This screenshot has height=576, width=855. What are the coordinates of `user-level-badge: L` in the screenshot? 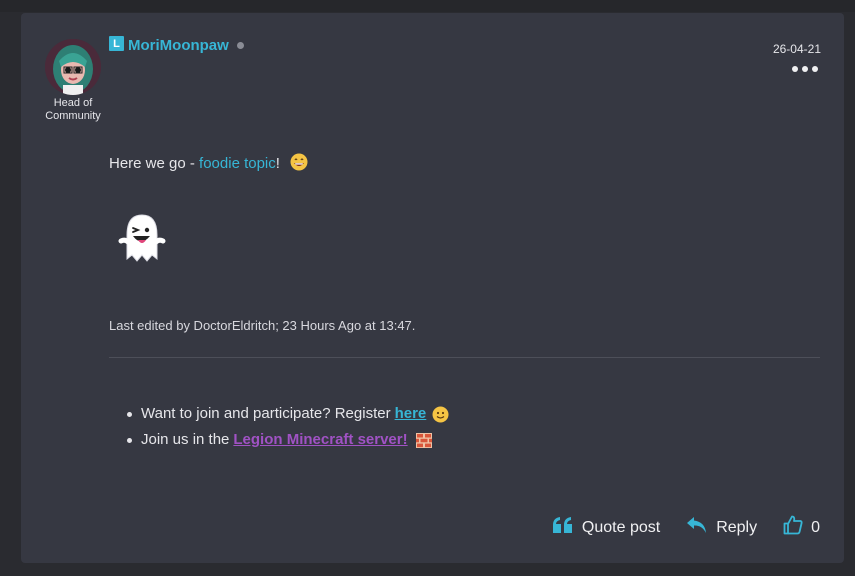 It's located at (116, 43).